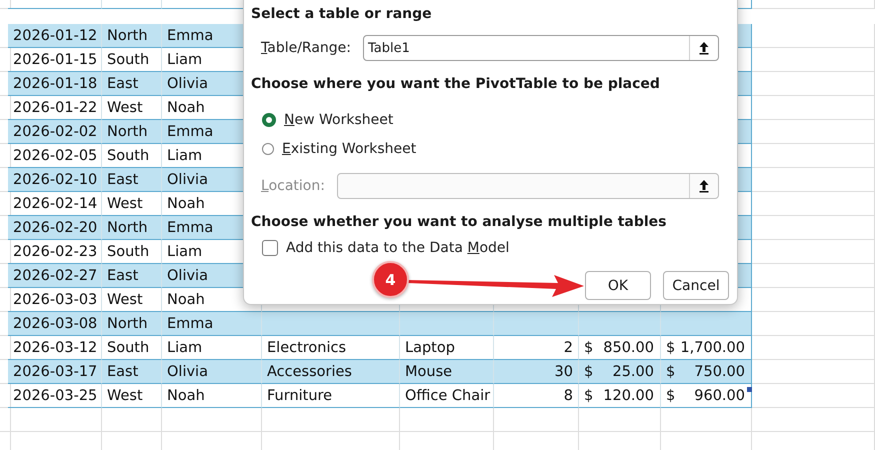 The height and width of the screenshot is (450, 875). I want to click on table-cell: Accessories, so click(331, 372).